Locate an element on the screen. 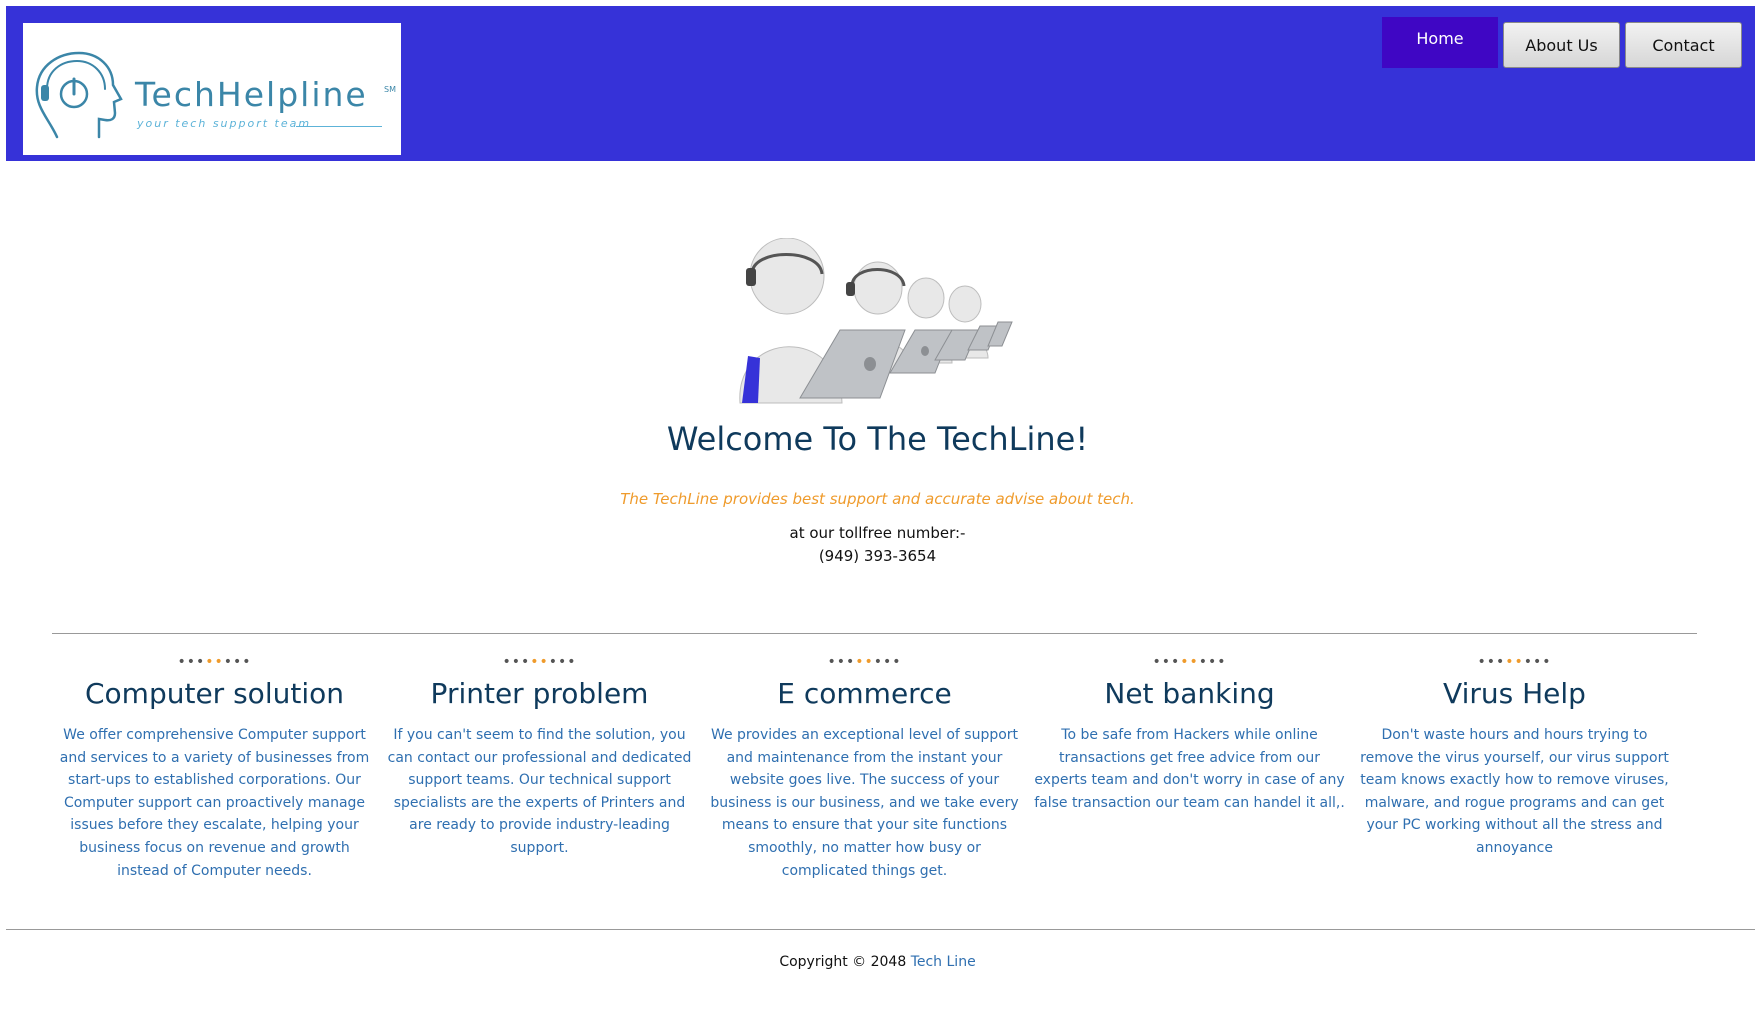 This screenshot has height=1030, width=1755. brand-tagline: your tech support team is located at coordinates (224, 123).